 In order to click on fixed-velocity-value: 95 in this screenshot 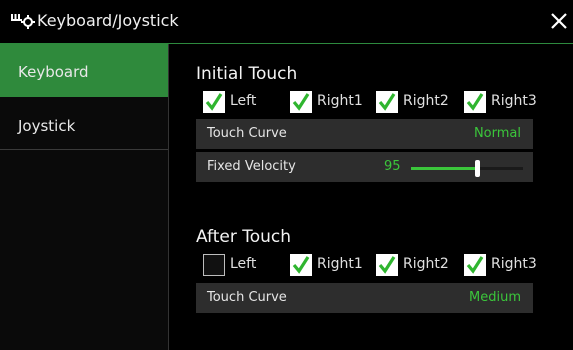, I will do `click(392, 166)`.